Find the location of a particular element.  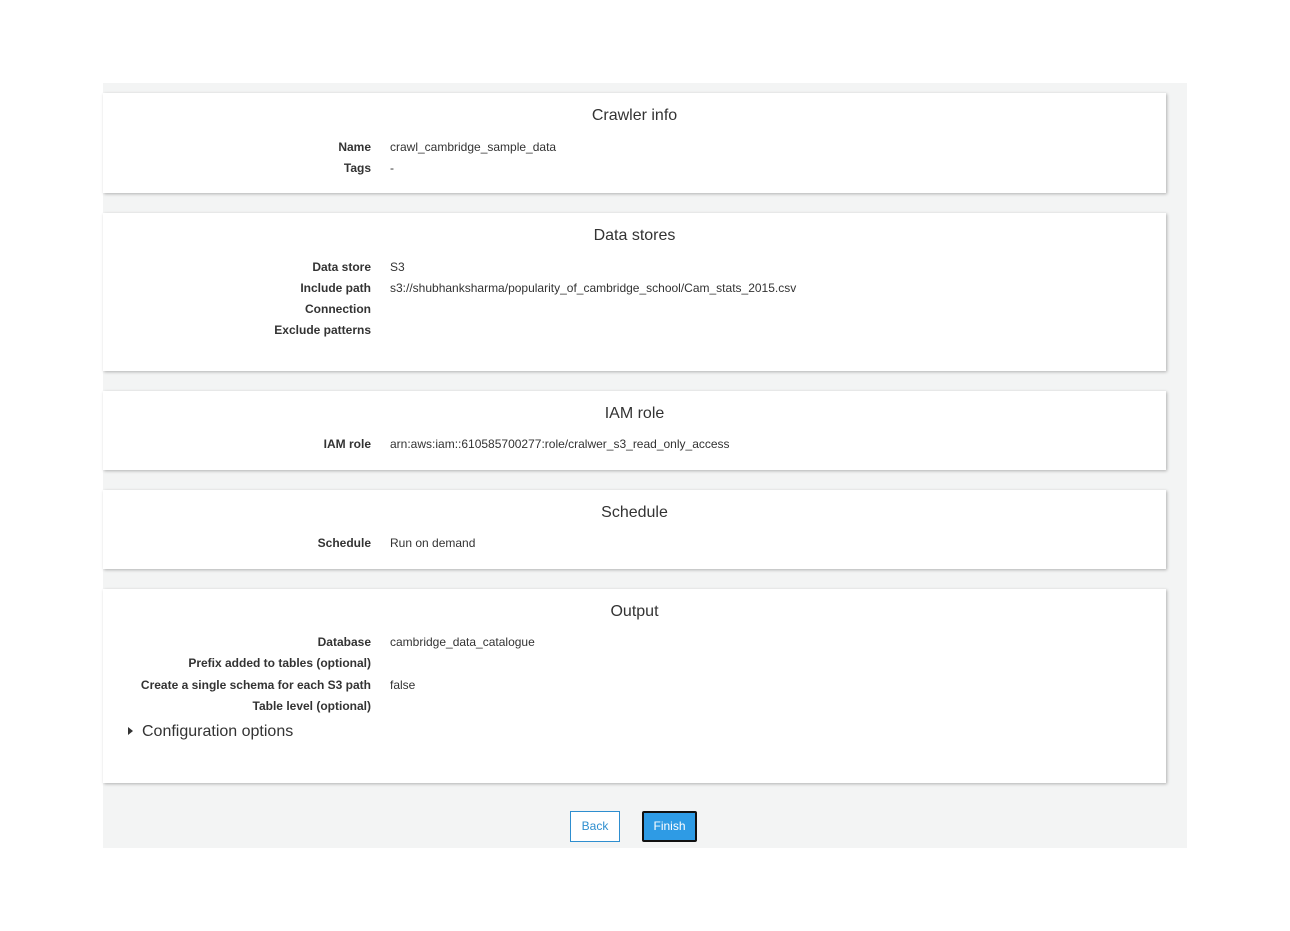

configuration-options-toggle: Configuration options is located at coordinates (210, 732).